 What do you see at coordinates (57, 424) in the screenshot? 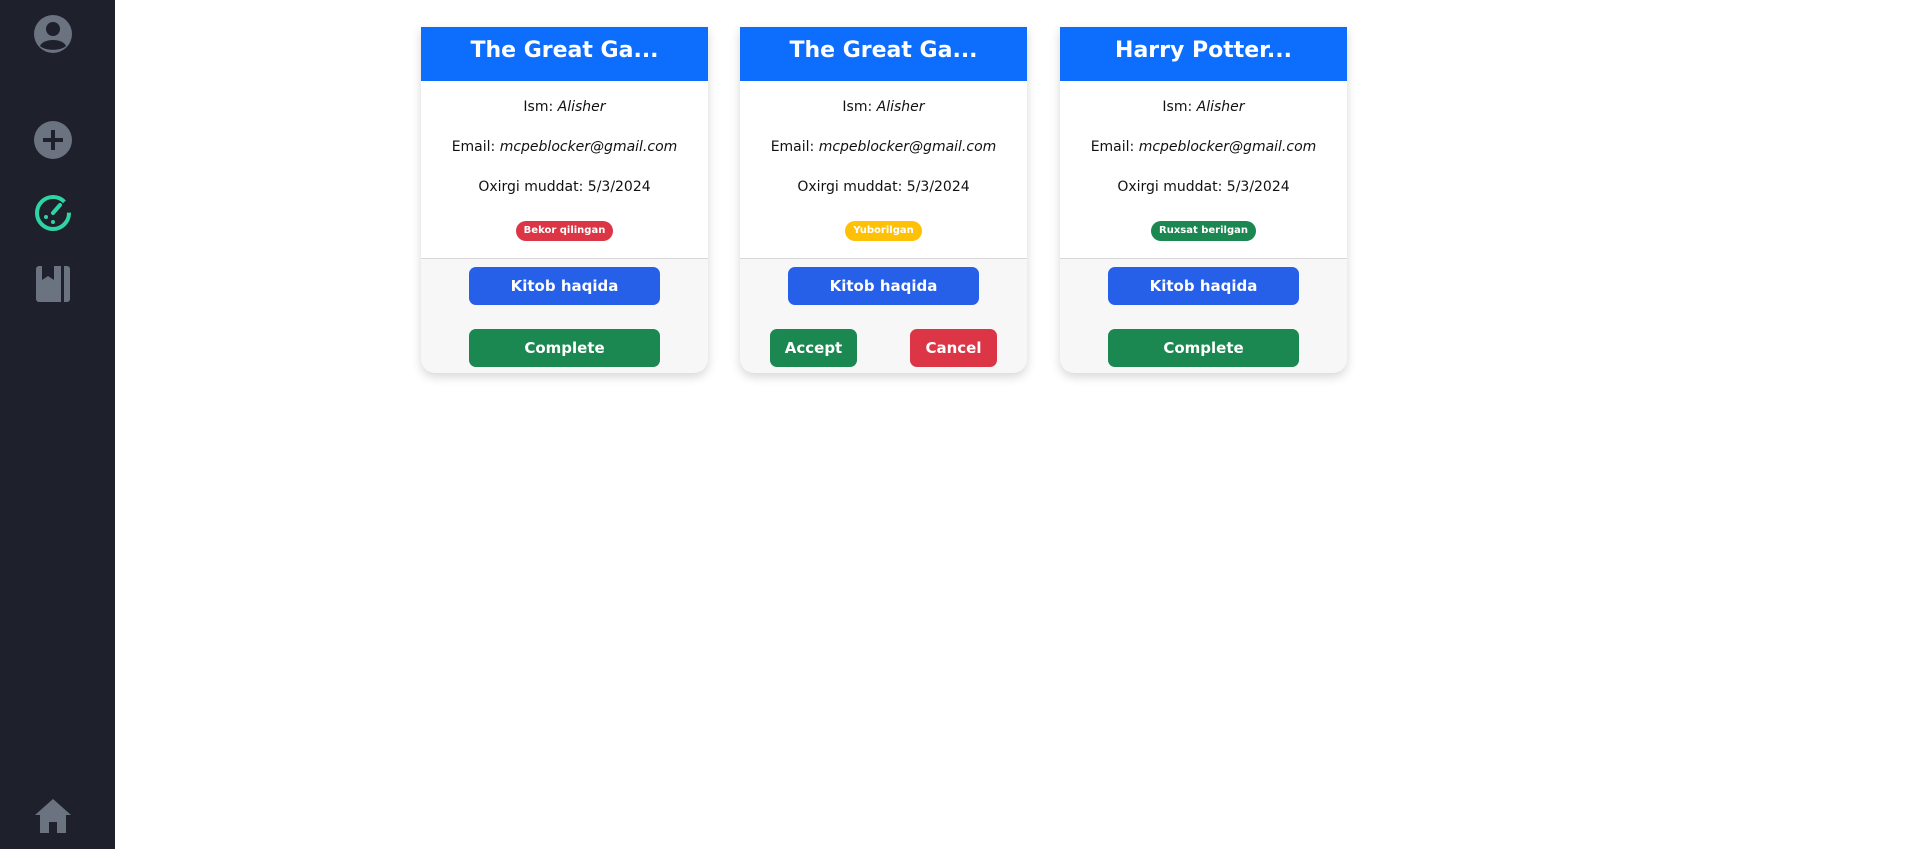
I see `sidebar` at bounding box center [57, 424].